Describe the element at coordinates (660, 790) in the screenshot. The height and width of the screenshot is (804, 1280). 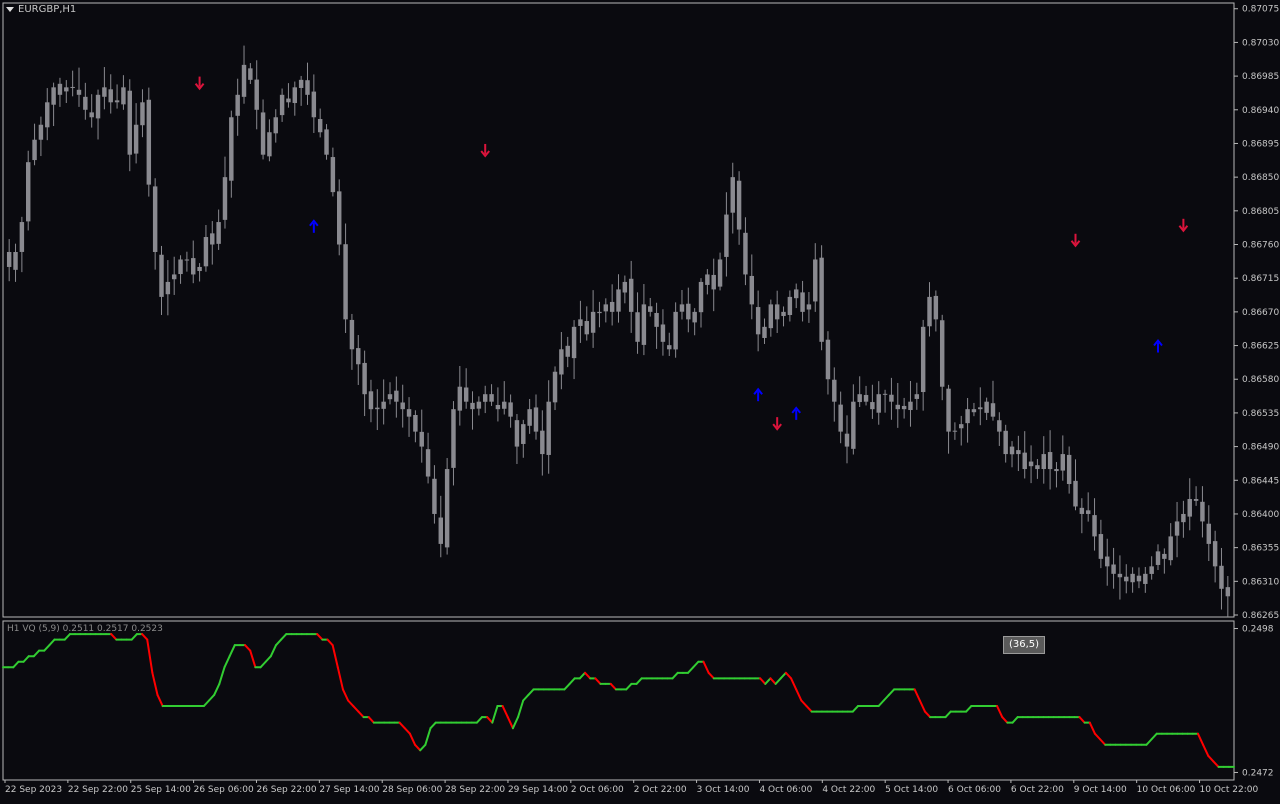
I see `x-tick-label: 2 Oct 22:00` at that location.